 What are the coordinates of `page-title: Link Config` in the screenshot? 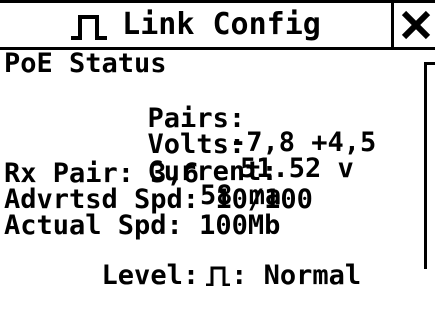 It's located at (221, 24).